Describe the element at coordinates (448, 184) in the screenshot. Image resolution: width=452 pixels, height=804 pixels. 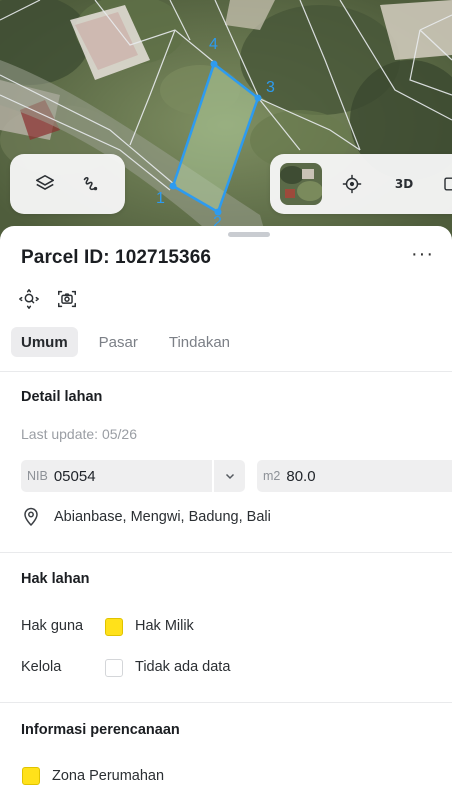
I see `fullscreen-icon` at that location.